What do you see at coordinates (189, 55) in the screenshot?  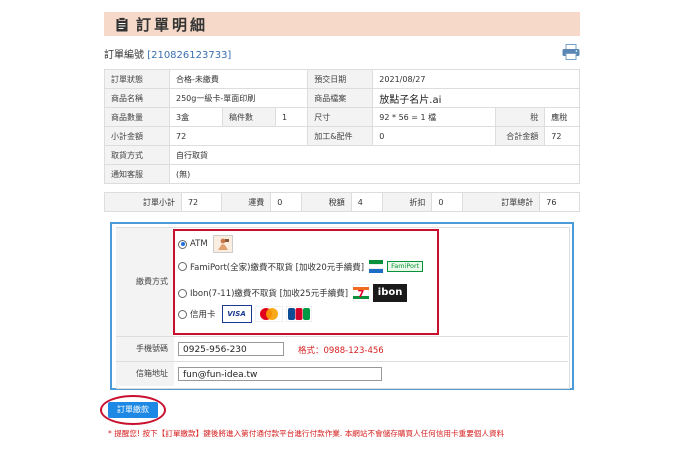 I see `order-number-value: [210826123733]` at bounding box center [189, 55].